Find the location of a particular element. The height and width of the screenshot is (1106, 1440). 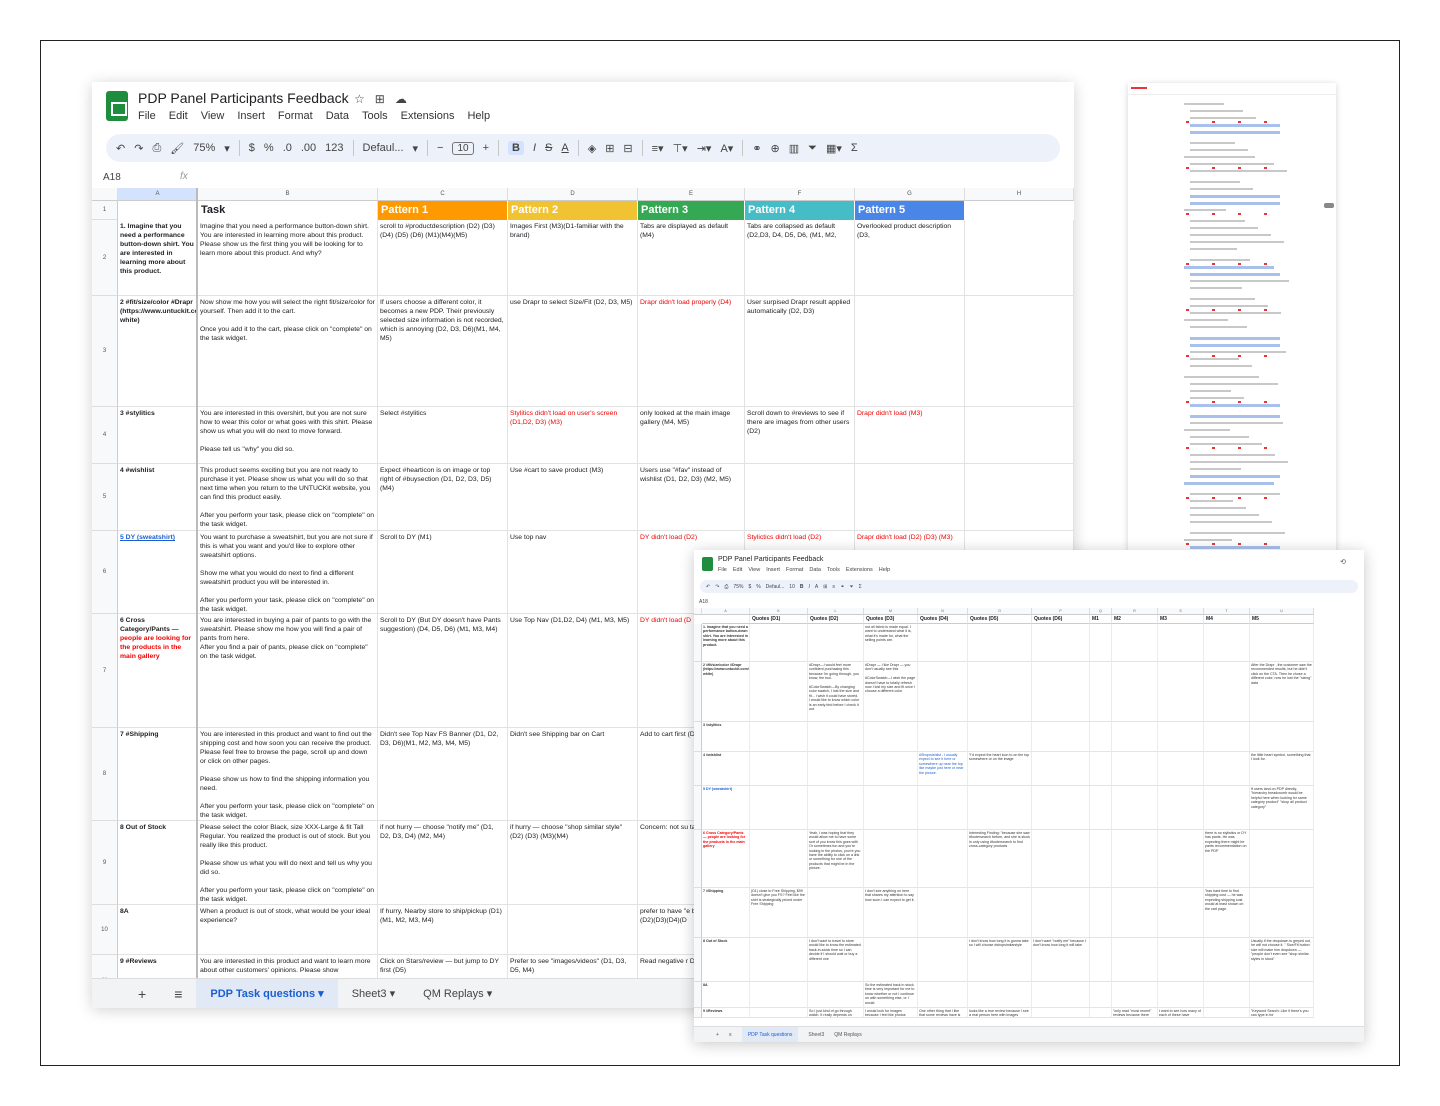

all-sheets-icon: ≡ is located at coordinates (730, 1035).